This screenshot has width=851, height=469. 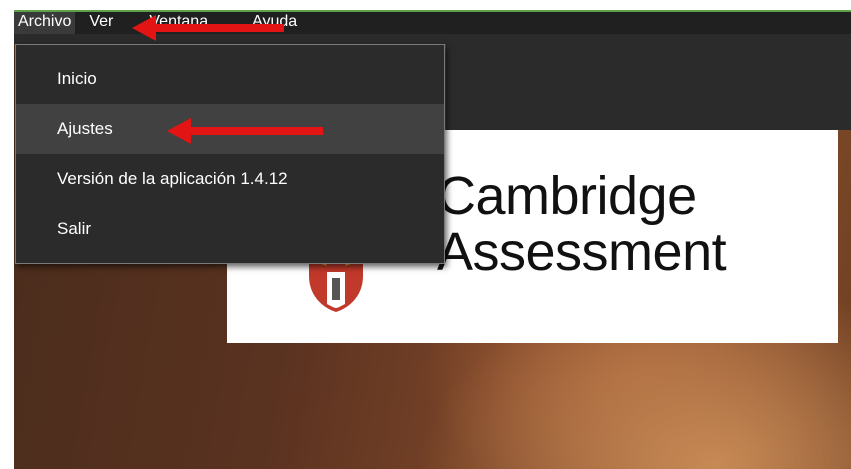 I want to click on logo-line-2: Assessment, so click(x=582, y=252).